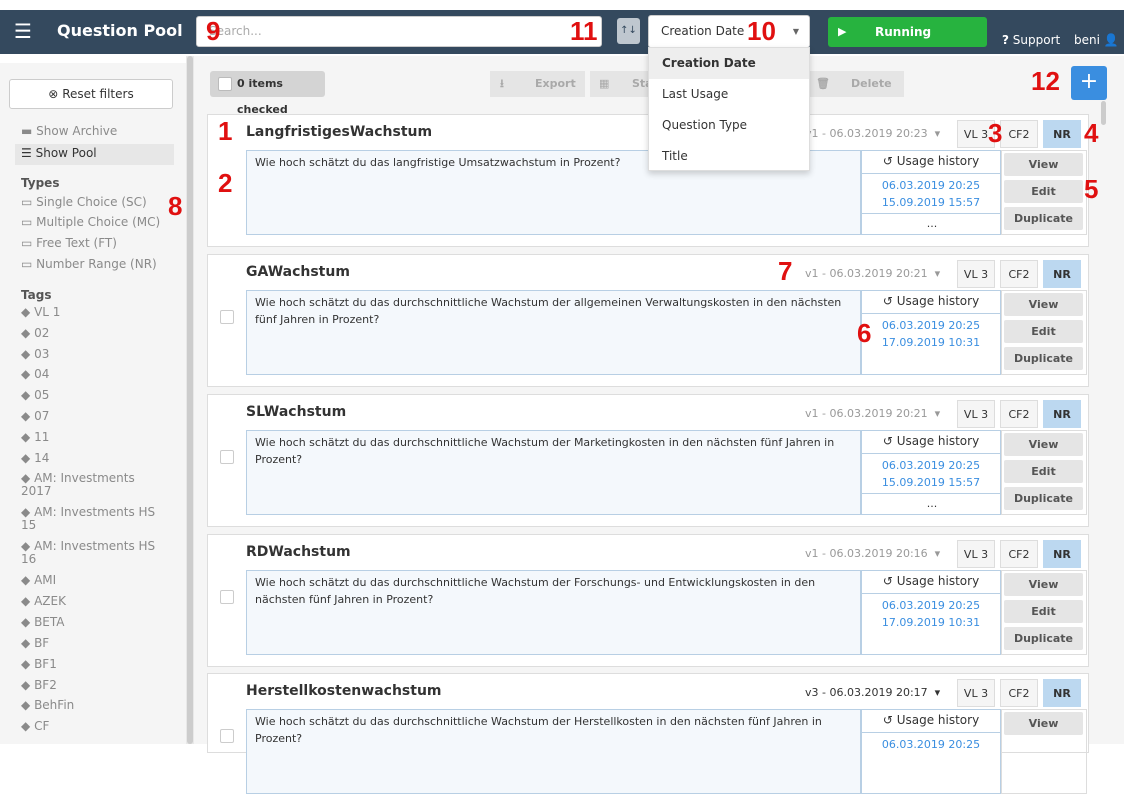 The image size is (1124, 794). I want to click on add-question-button: +, so click(1089, 83).